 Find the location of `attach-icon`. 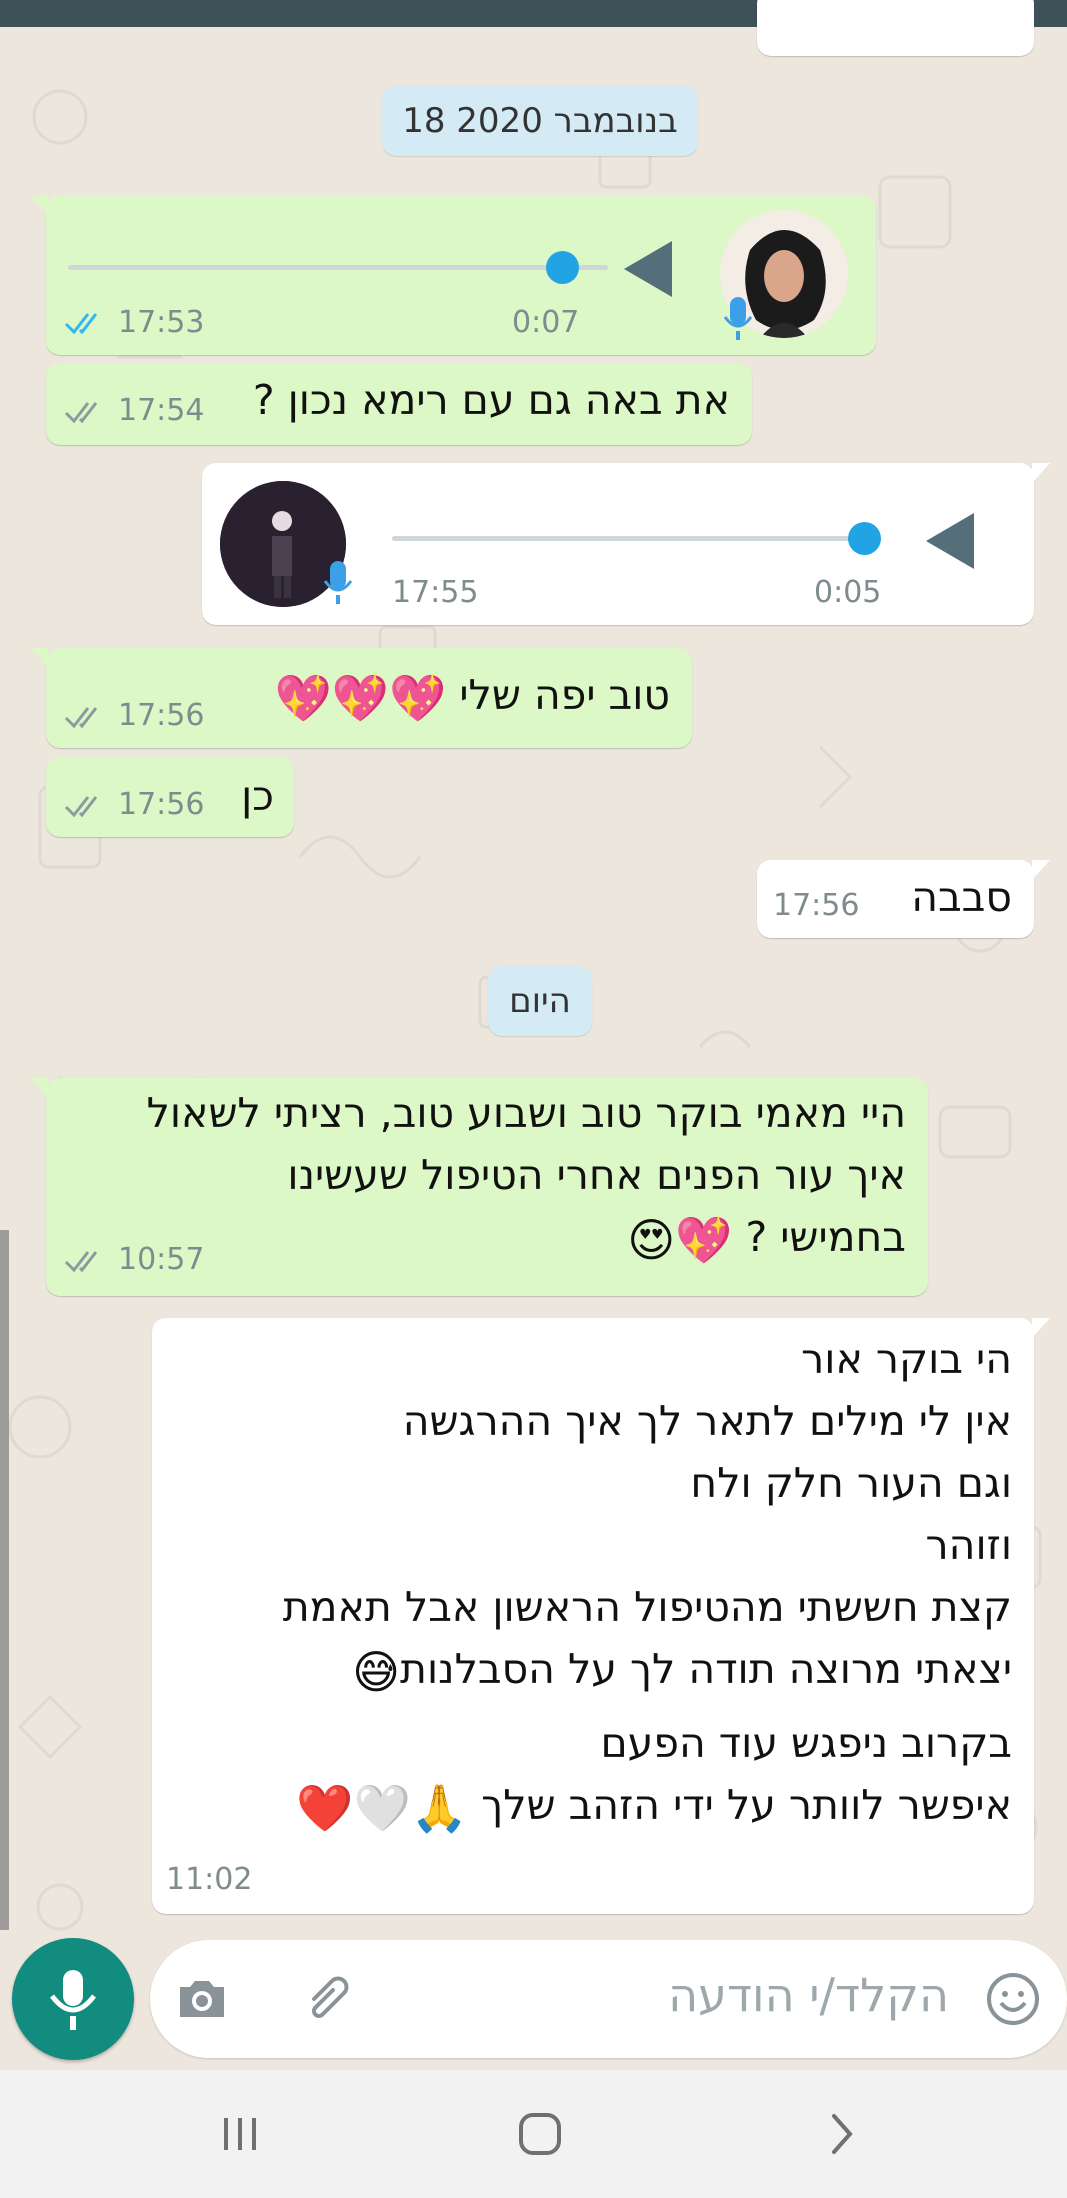

attach-icon is located at coordinates (330, 1999).